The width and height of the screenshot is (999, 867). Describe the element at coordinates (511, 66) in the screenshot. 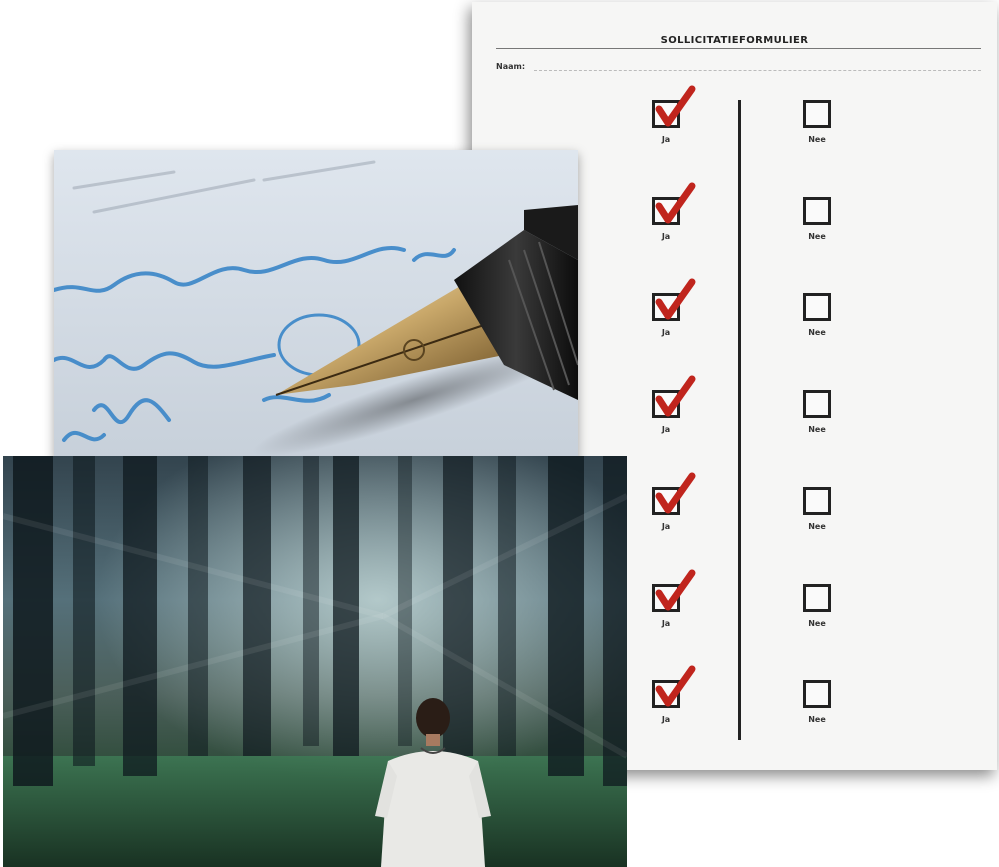

I see `name-label: Naam:` at that location.